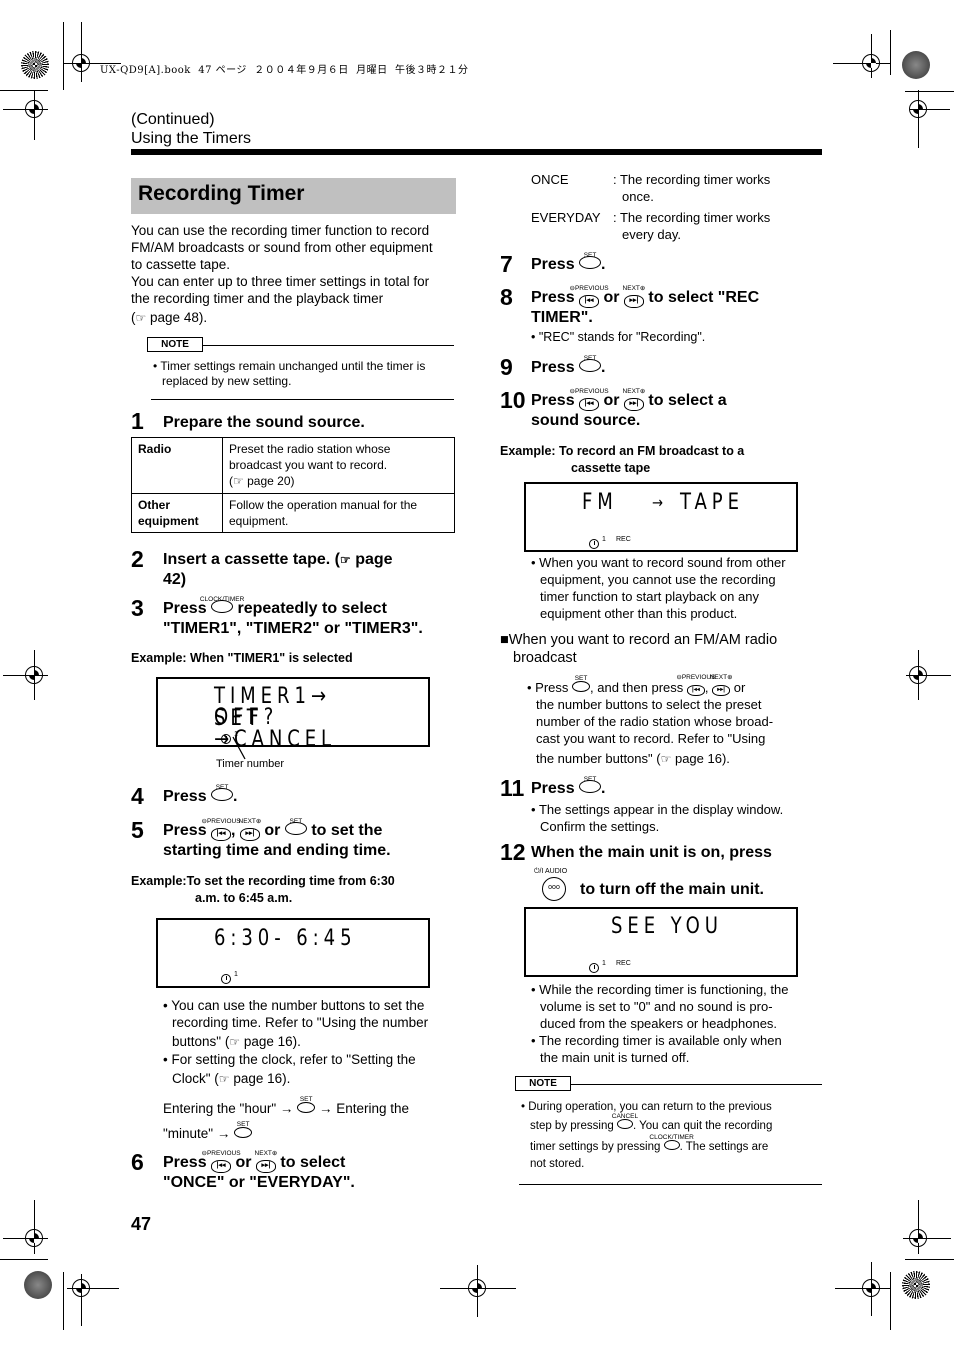 The image size is (954, 1351). I want to click on lcd-display: 6:30- 6:45 1, so click(293, 953).